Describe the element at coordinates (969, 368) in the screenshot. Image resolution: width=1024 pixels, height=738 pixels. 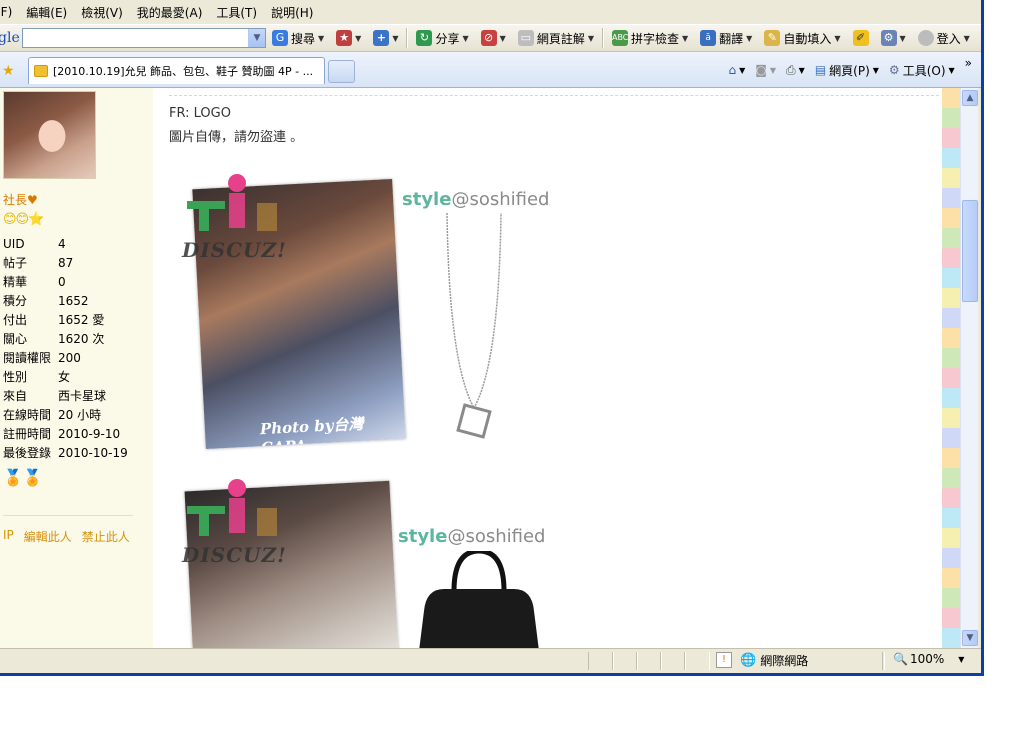
I see `vertical-scrollbar: ▲ ▼` at that location.